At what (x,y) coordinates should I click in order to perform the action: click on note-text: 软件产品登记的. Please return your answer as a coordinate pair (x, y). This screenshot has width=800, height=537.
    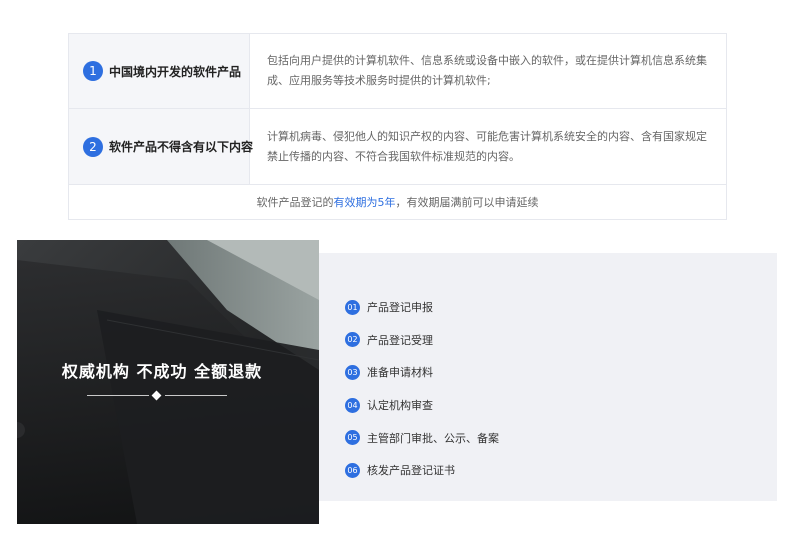
    Looking at the image, I should click on (295, 202).